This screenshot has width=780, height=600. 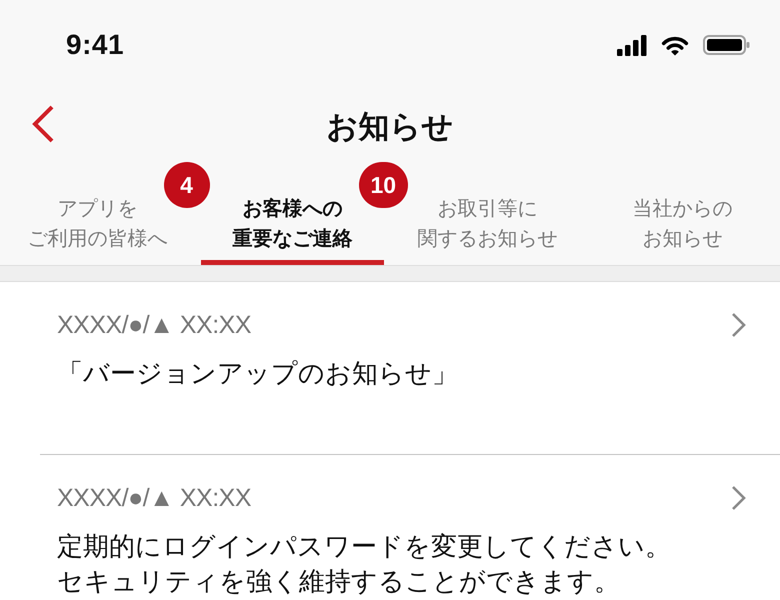 I want to click on page-title: お知らせ, so click(x=390, y=127).